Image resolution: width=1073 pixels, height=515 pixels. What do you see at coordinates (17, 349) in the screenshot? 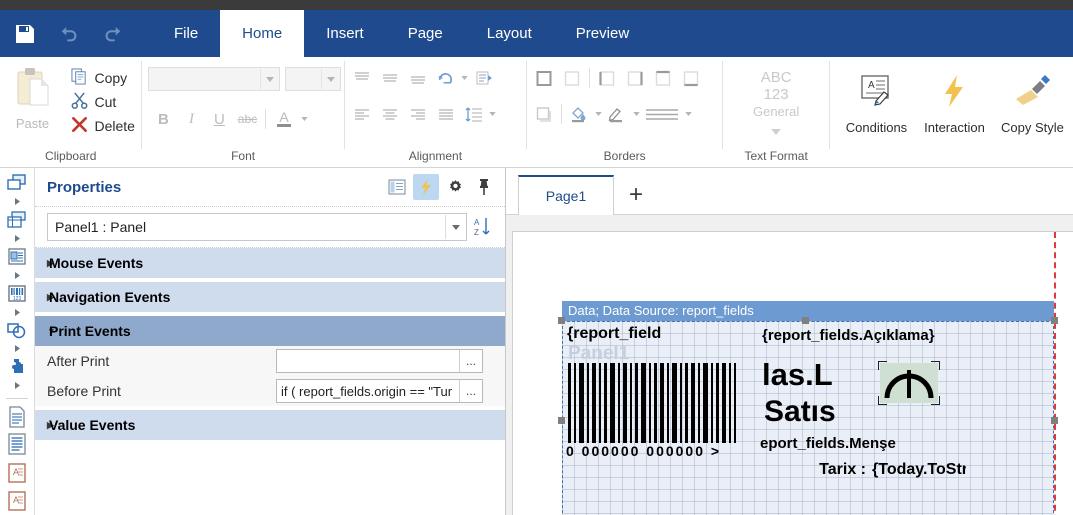
I see `shapes-expand-icon` at bounding box center [17, 349].